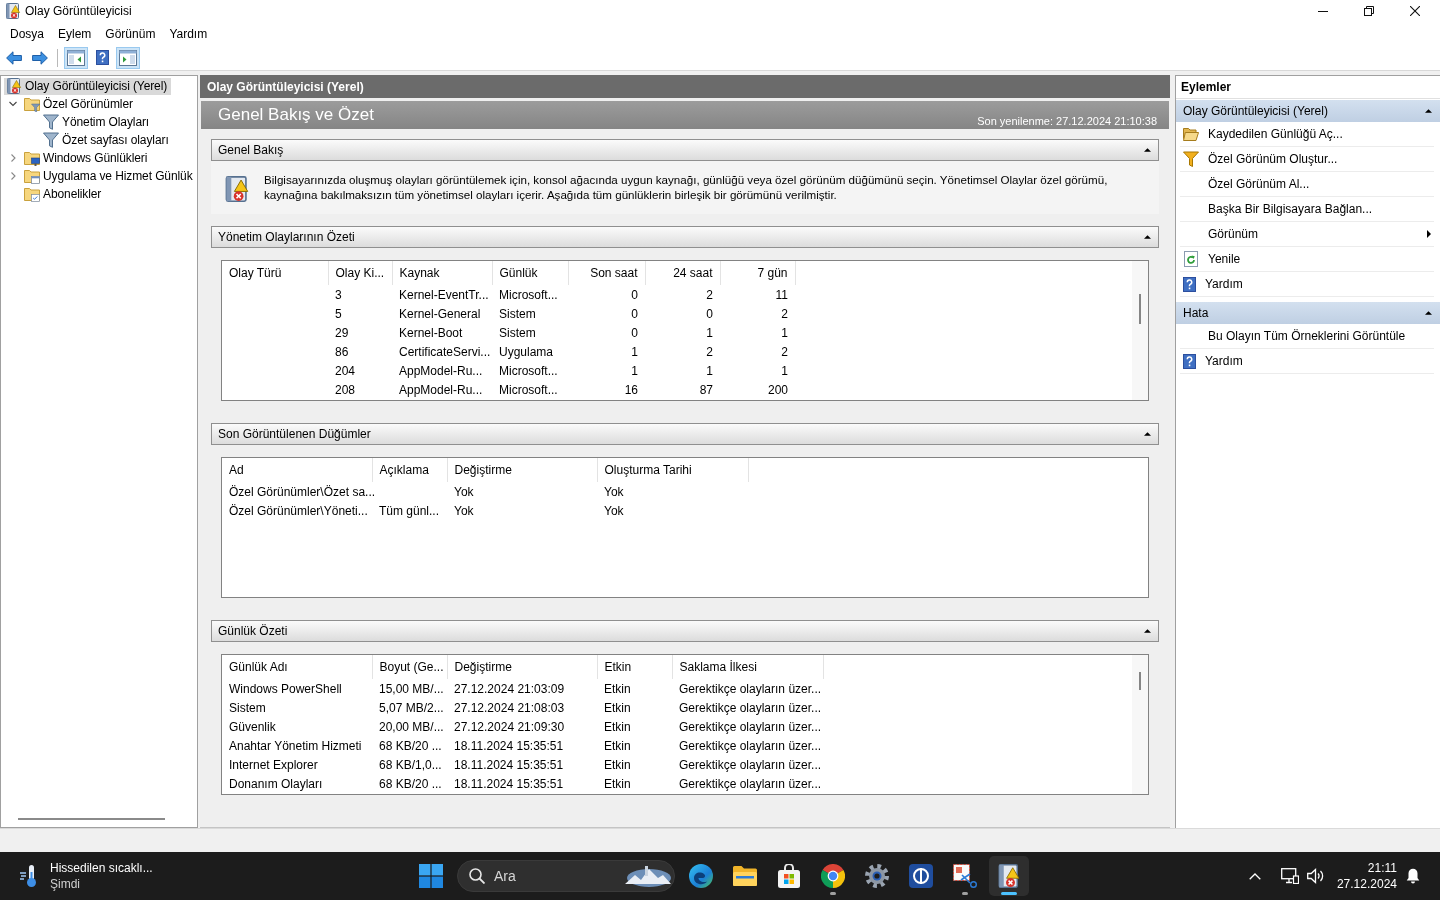  Describe the element at coordinates (1308, 313) in the screenshot. I see `action-group-header: Hata` at that location.